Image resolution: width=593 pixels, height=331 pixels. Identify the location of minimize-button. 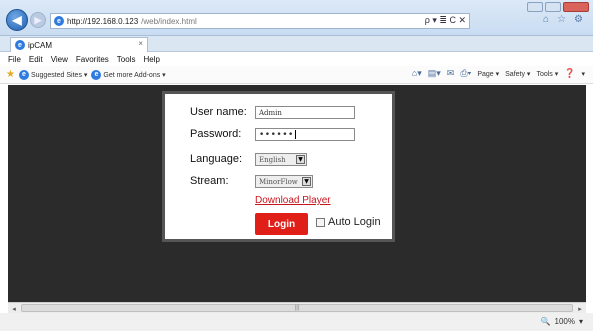
(535, 7).